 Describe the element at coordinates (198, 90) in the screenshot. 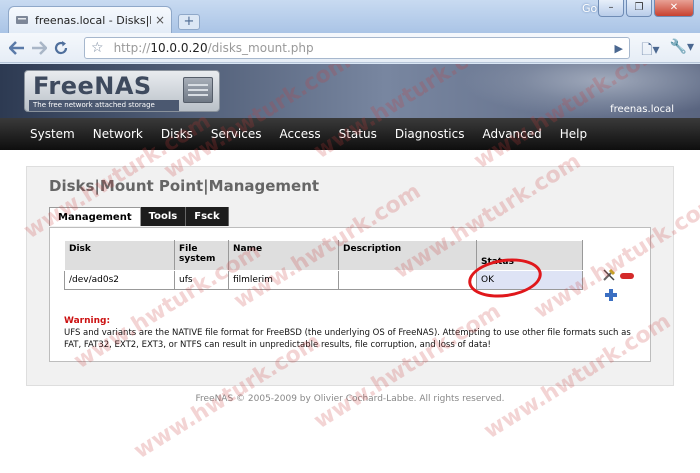

I see `logo-disk-icon` at that location.